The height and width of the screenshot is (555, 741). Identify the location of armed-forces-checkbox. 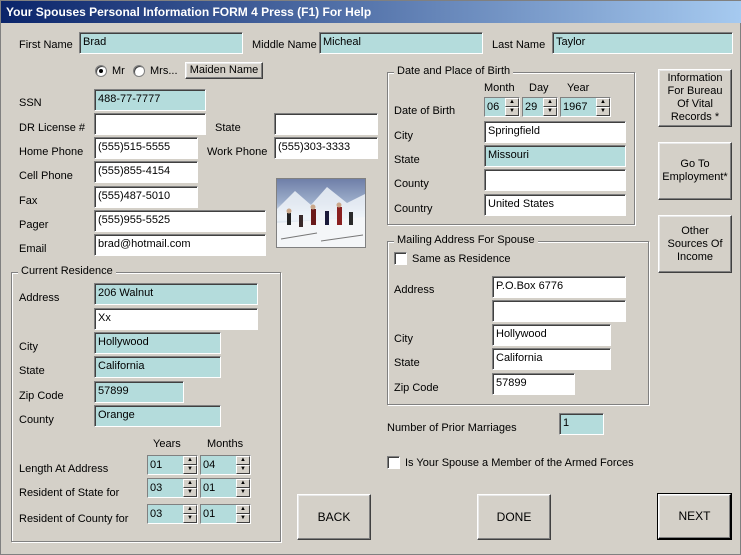
(393, 462).